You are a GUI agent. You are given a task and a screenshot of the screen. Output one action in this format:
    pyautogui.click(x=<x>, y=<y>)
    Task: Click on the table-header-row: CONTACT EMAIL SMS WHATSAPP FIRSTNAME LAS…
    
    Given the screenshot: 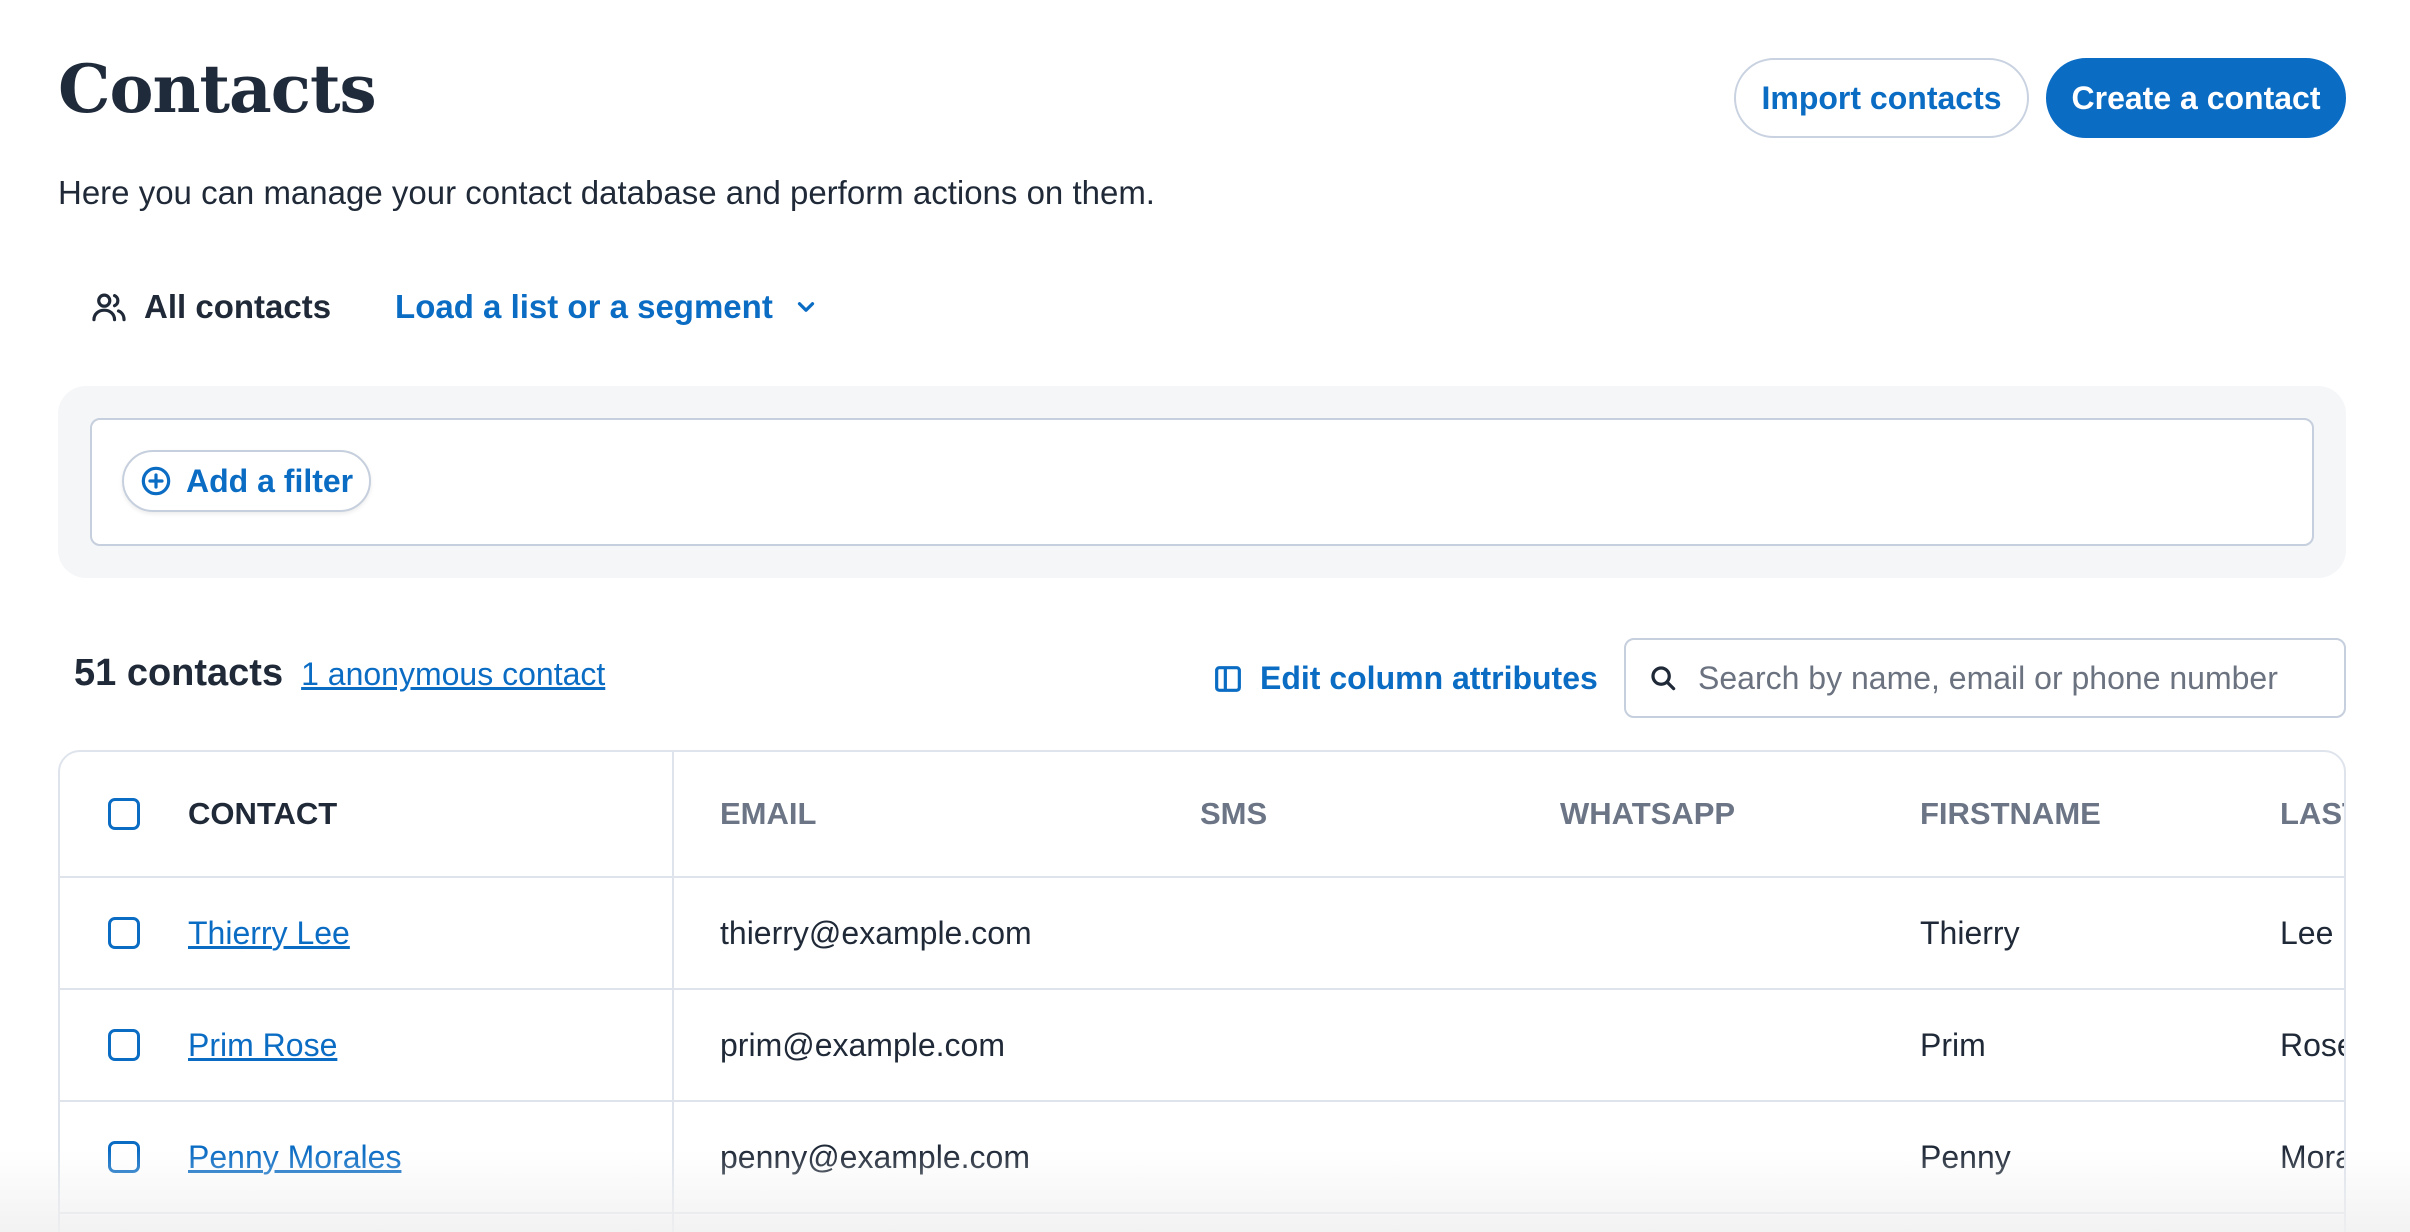 What is the action you would take?
    pyautogui.click(x=1202, y=815)
    